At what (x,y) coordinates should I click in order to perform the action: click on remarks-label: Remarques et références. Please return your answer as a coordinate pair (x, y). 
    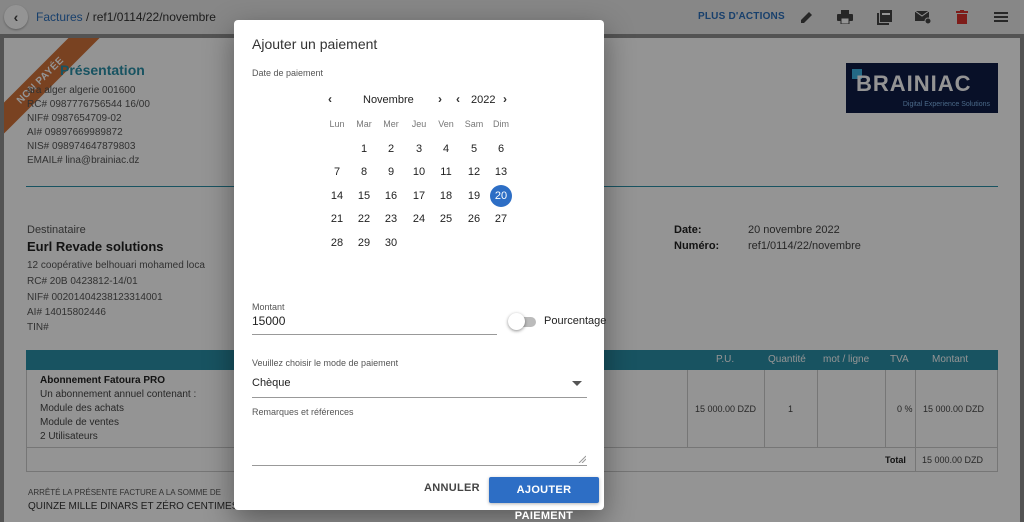
    Looking at the image, I should click on (303, 412).